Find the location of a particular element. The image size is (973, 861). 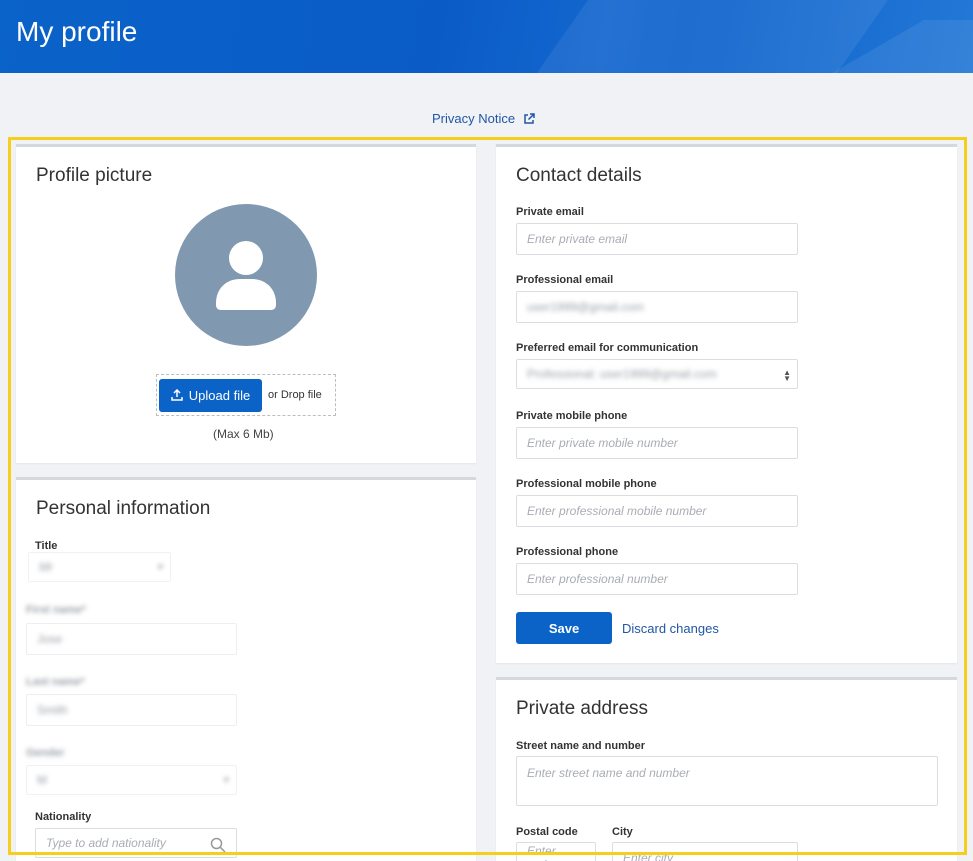

privacy-notice-link: Privacy Notice is located at coordinates (483, 118).